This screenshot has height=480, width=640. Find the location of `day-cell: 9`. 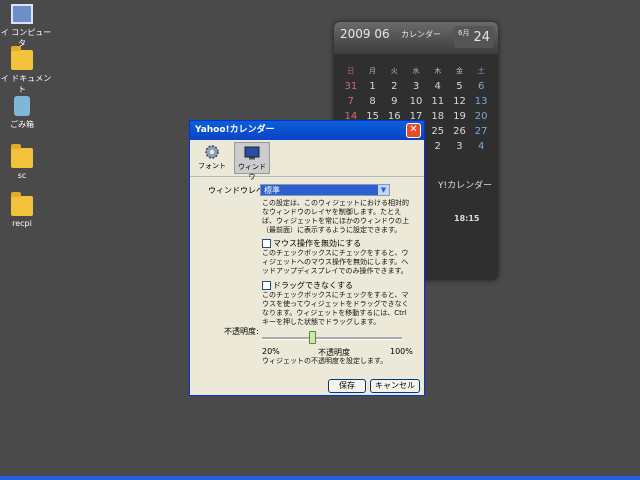

day-cell: 9 is located at coordinates (394, 101).